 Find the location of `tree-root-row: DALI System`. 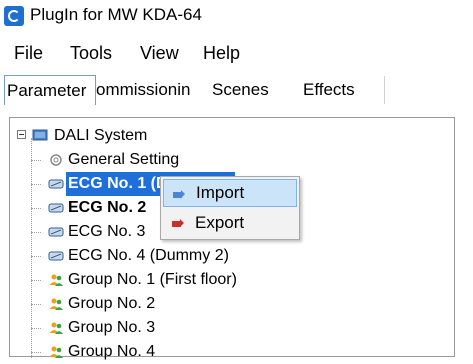

tree-root-row: DALI System is located at coordinates (160, 136).